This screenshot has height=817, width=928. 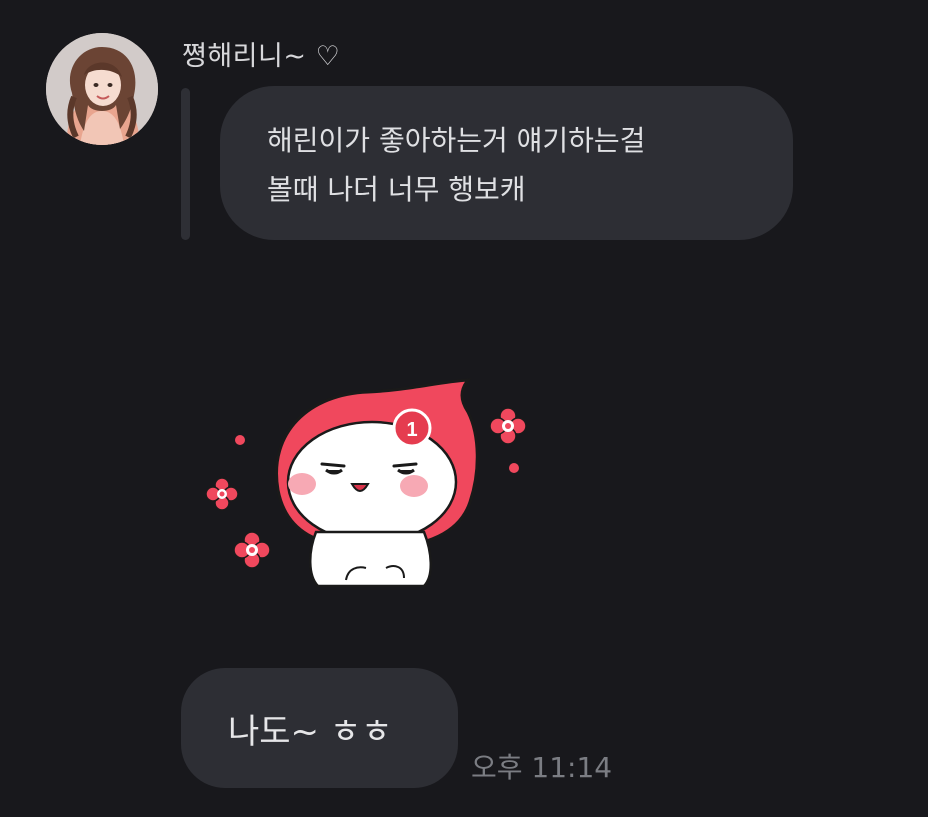 What do you see at coordinates (396, 189) in the screenshot?
I see `quoted-message-line: 볼때 나더 너무 행보캐` at bounding box center [396, 189].